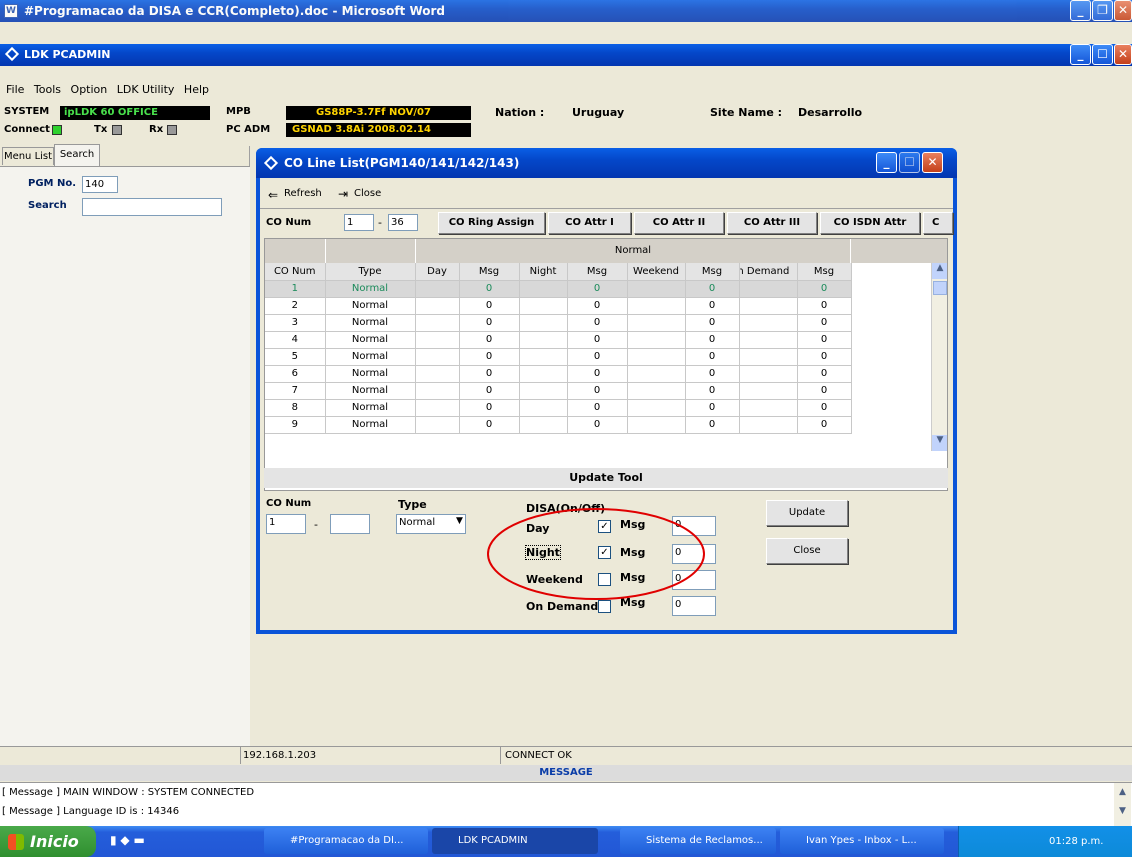  What do you see at coordinates (303, 193) in the screenshot?
I see `refresh-button: Refresh` at bounding box center [303, 193].